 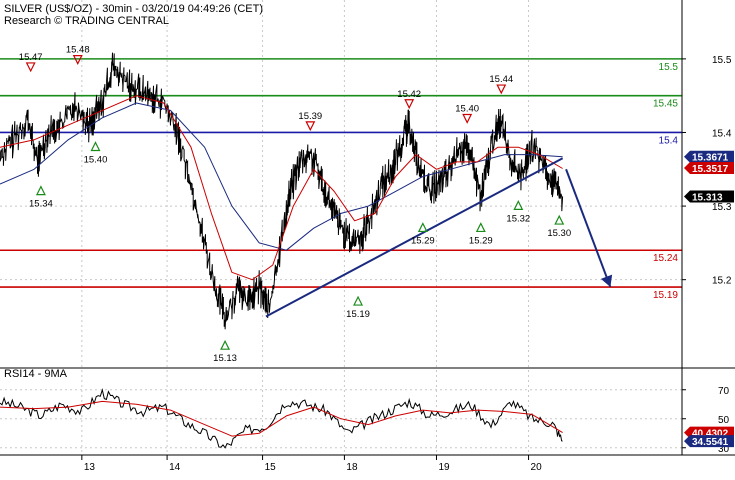 What do you see at coordinates (90, 467) in the screenshot?
I see `date-tick-label: 13` at bounding box center [90, 467].